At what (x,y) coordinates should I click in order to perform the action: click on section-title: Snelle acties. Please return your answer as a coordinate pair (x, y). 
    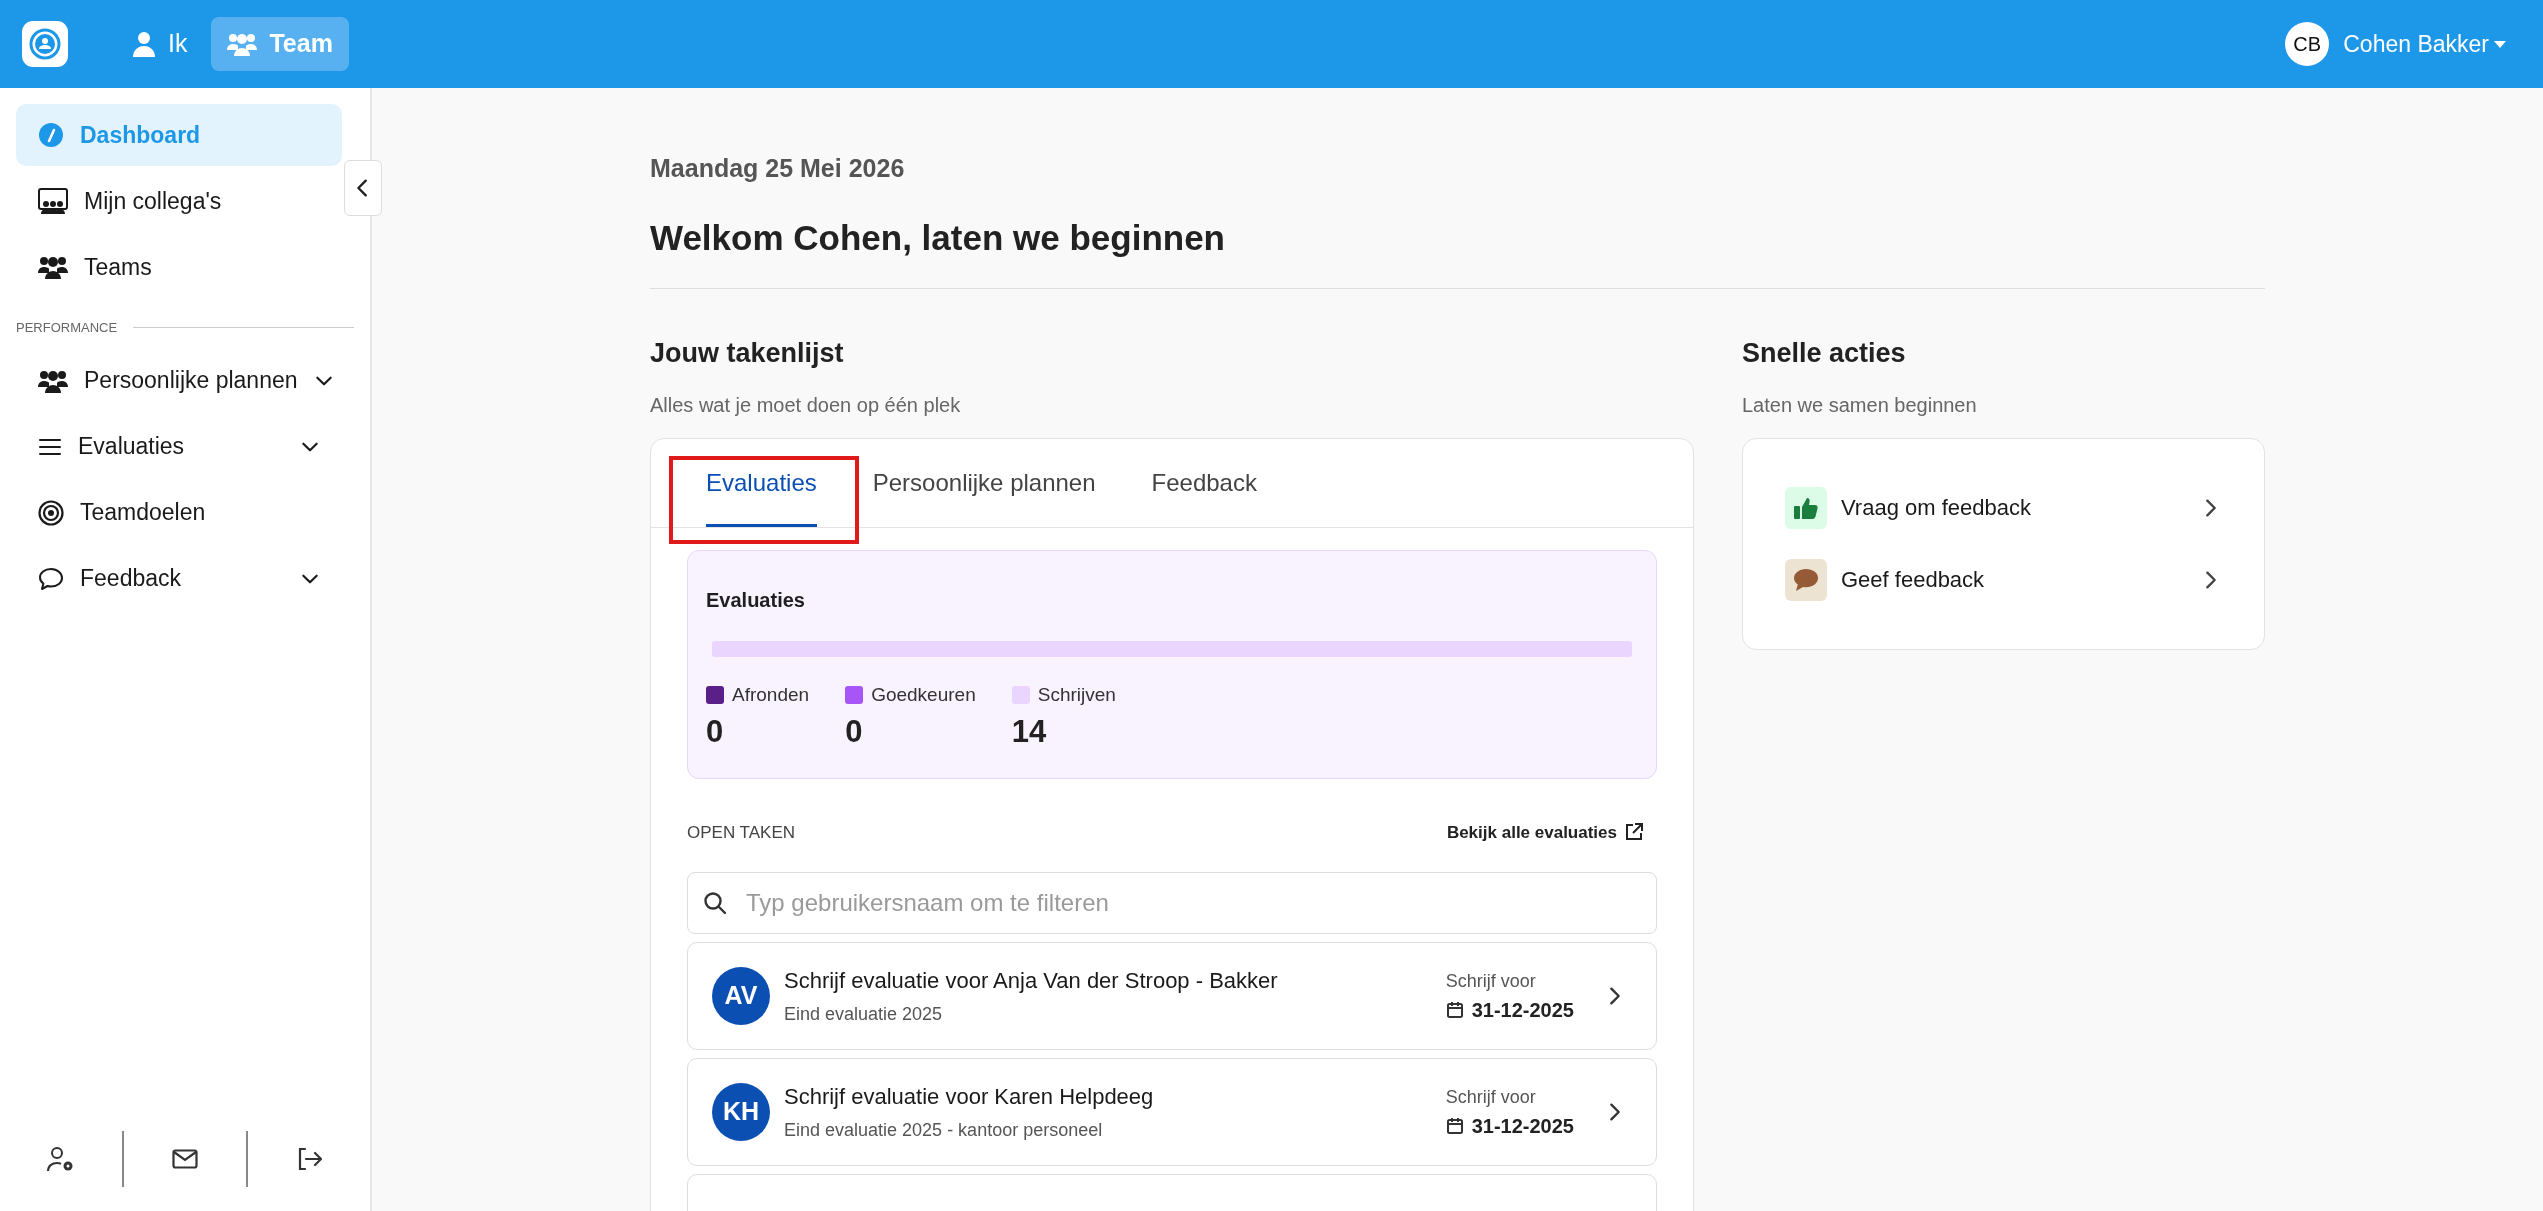
    Looking at the image, I should click on (1824, 353).